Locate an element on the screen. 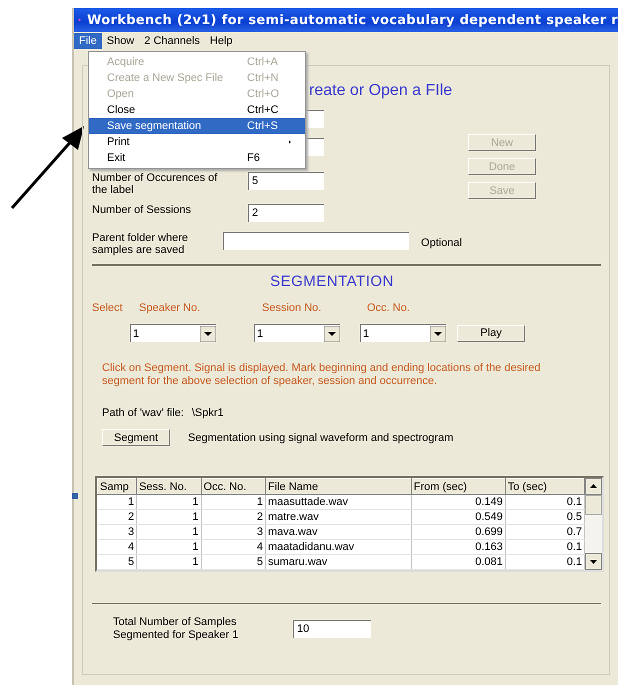 The width and height of the screenshot is (618, 685). menu-entry: Save segmentation Ctrl+S is located at coordinates (197, 126).